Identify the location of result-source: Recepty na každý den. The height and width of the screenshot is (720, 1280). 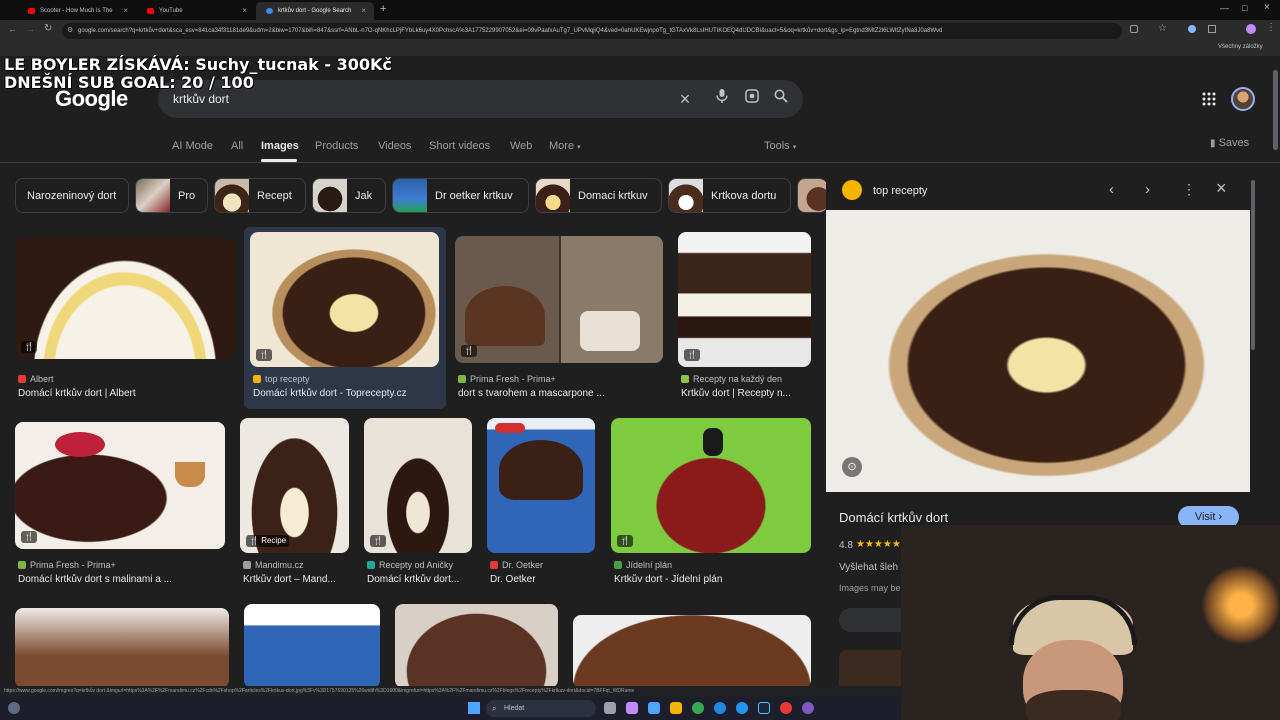
(731, 379).